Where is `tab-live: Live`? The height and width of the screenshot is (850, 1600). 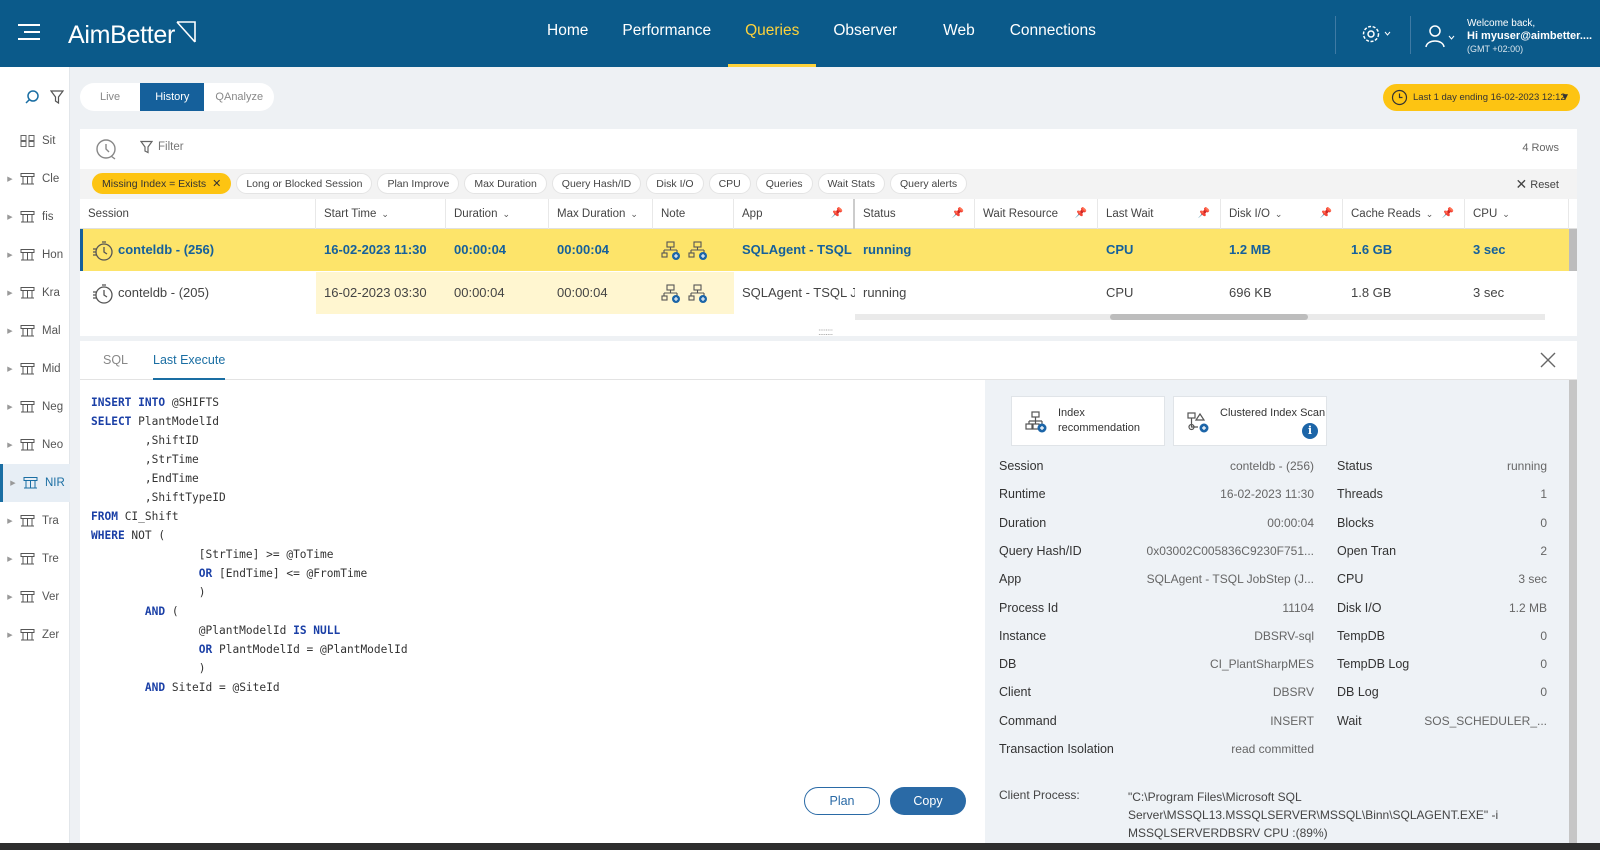 tab-live: Live is located at coordinates (110, 97).